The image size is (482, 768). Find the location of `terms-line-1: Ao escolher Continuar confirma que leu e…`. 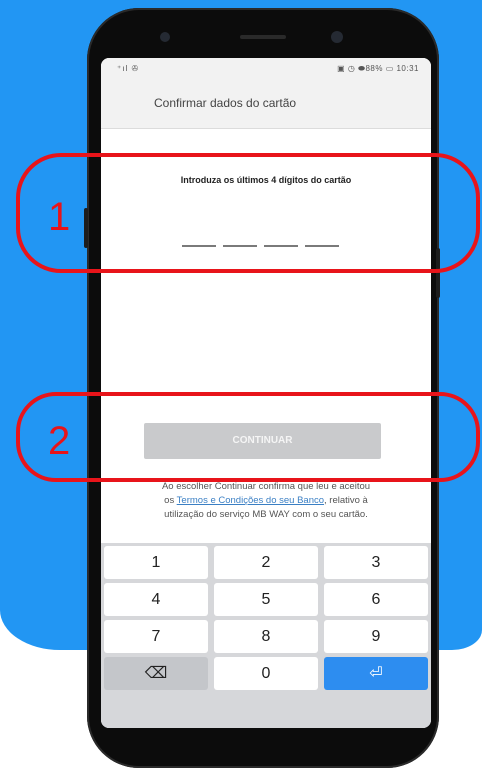

terms-line-1: Ao escolher Continuar confirma que leu e… is located at coordinates (266, 486).